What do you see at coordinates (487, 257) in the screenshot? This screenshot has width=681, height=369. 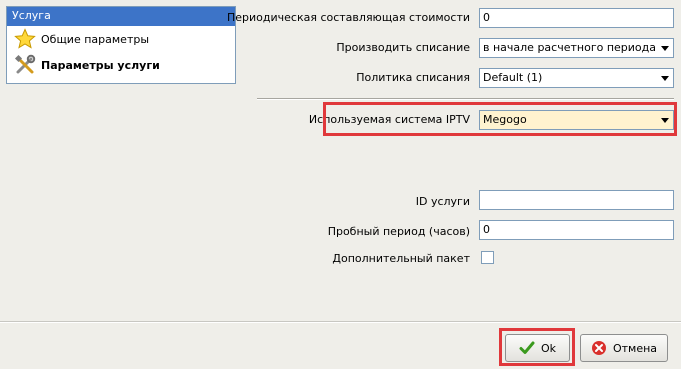 I see `extra-package-checkbox` at bounding box center [487, 257].